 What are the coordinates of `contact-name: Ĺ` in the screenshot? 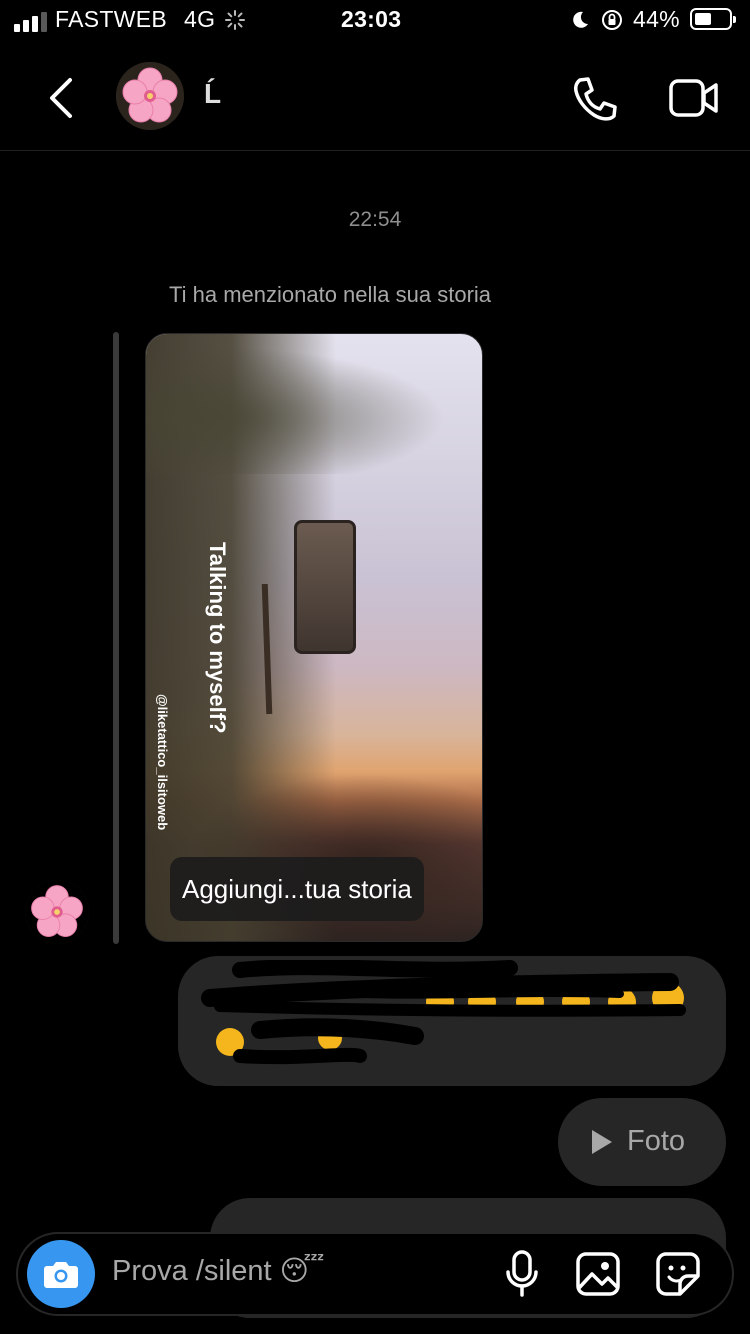 It's located at (212, 94).